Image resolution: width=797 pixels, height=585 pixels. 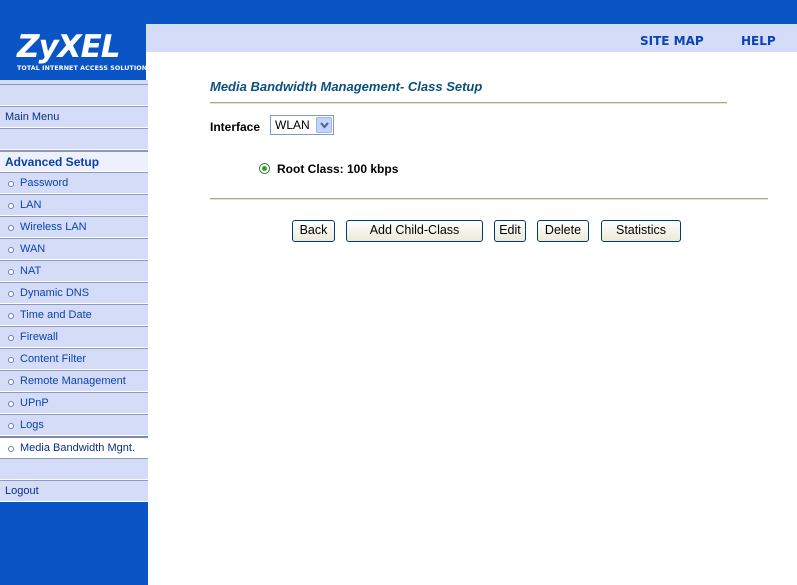 I want to click on top-banner, so click(x=398, y=12).